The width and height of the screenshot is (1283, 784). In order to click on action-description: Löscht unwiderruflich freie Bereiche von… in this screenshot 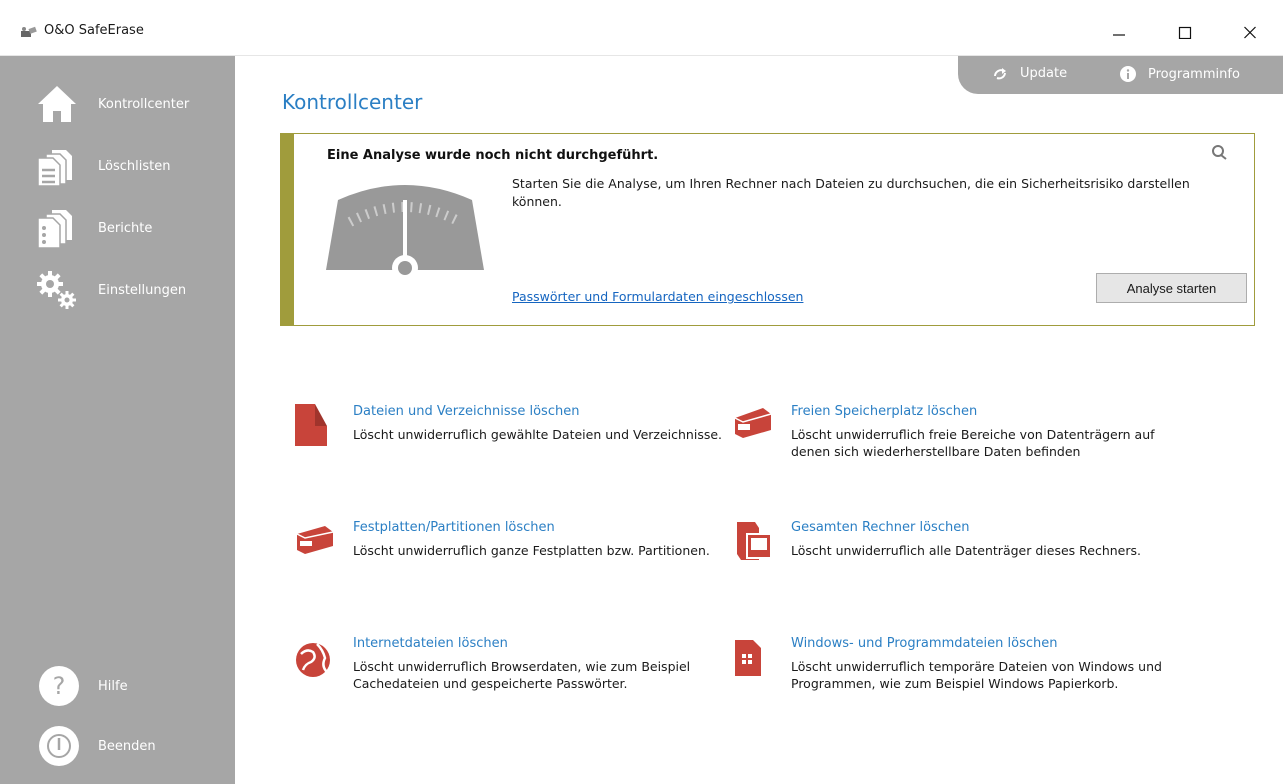, I will do `click(973, 443)`.